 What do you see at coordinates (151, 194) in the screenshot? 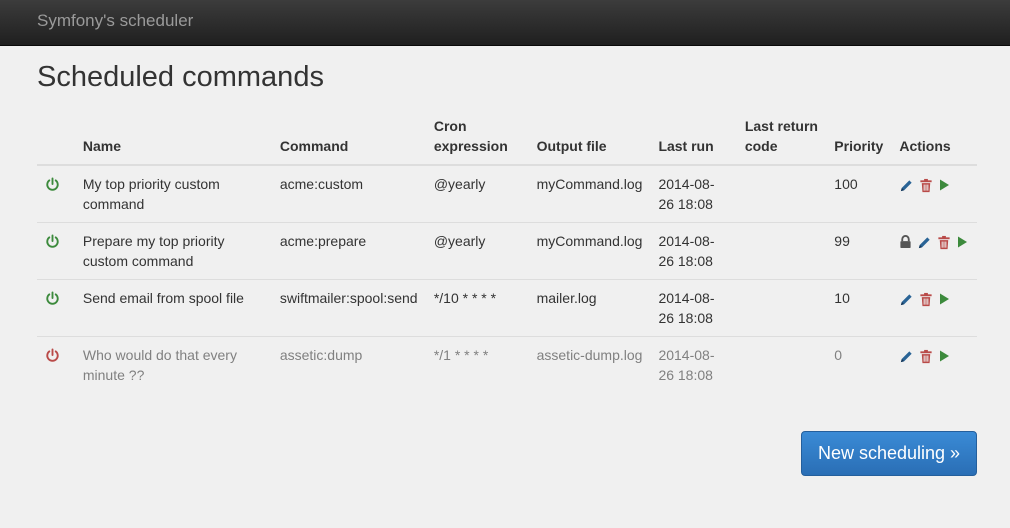
I see `name-cell: My top priority custom command` at bounding box center [151, 194].